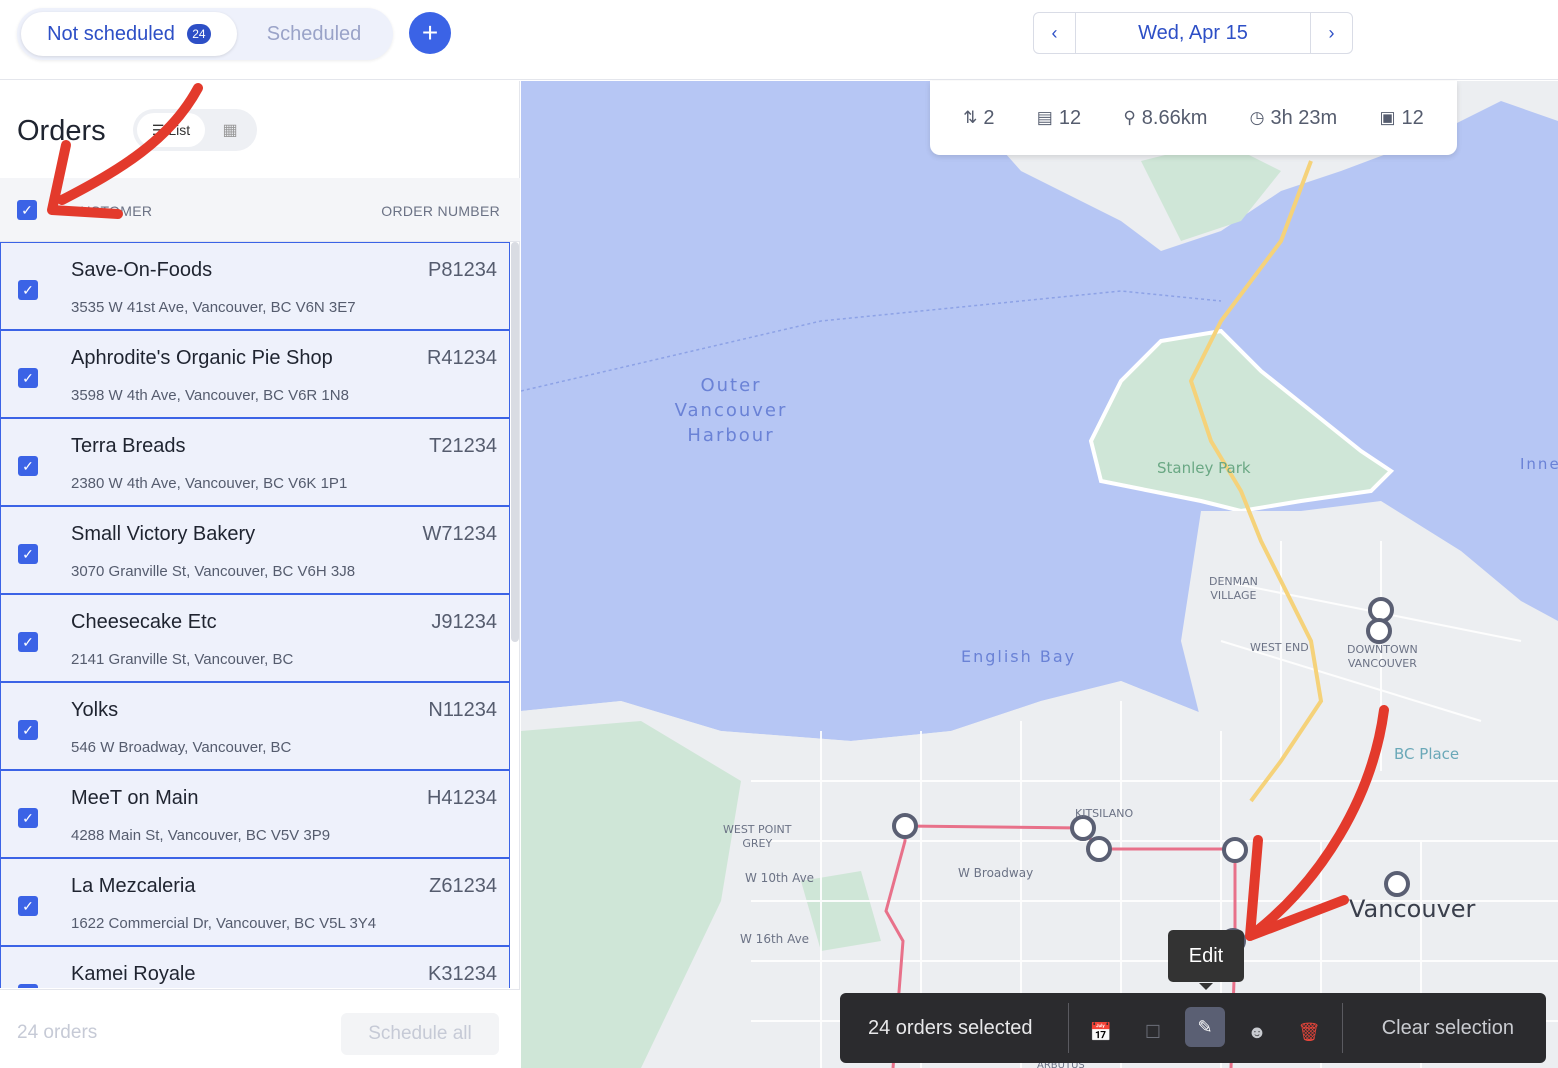 This screenshot has width=1558, height=1068. What do you see at coordinates (1044, 117) in the screenshot?
I see `box-icon: ▤` at bounding box center [1044, 117].